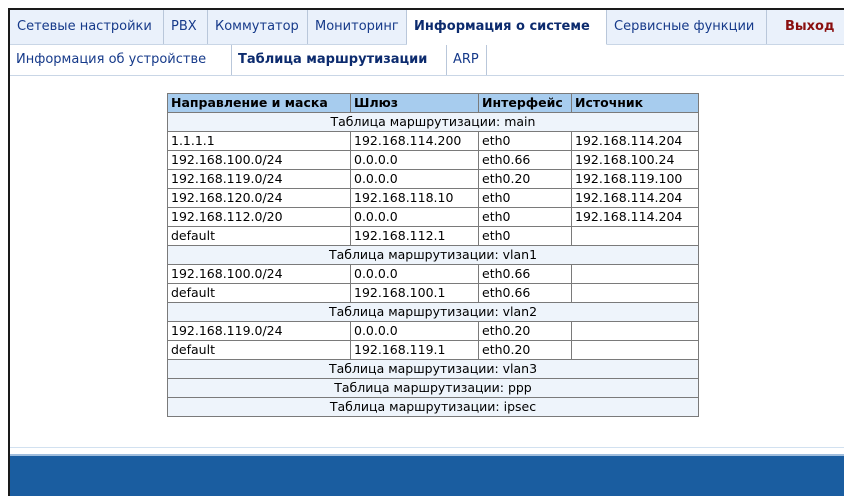 The width and height of the screenshot is (844, 496). I want to click on tab-monitoring: Мониторинг, so click(357, 27).